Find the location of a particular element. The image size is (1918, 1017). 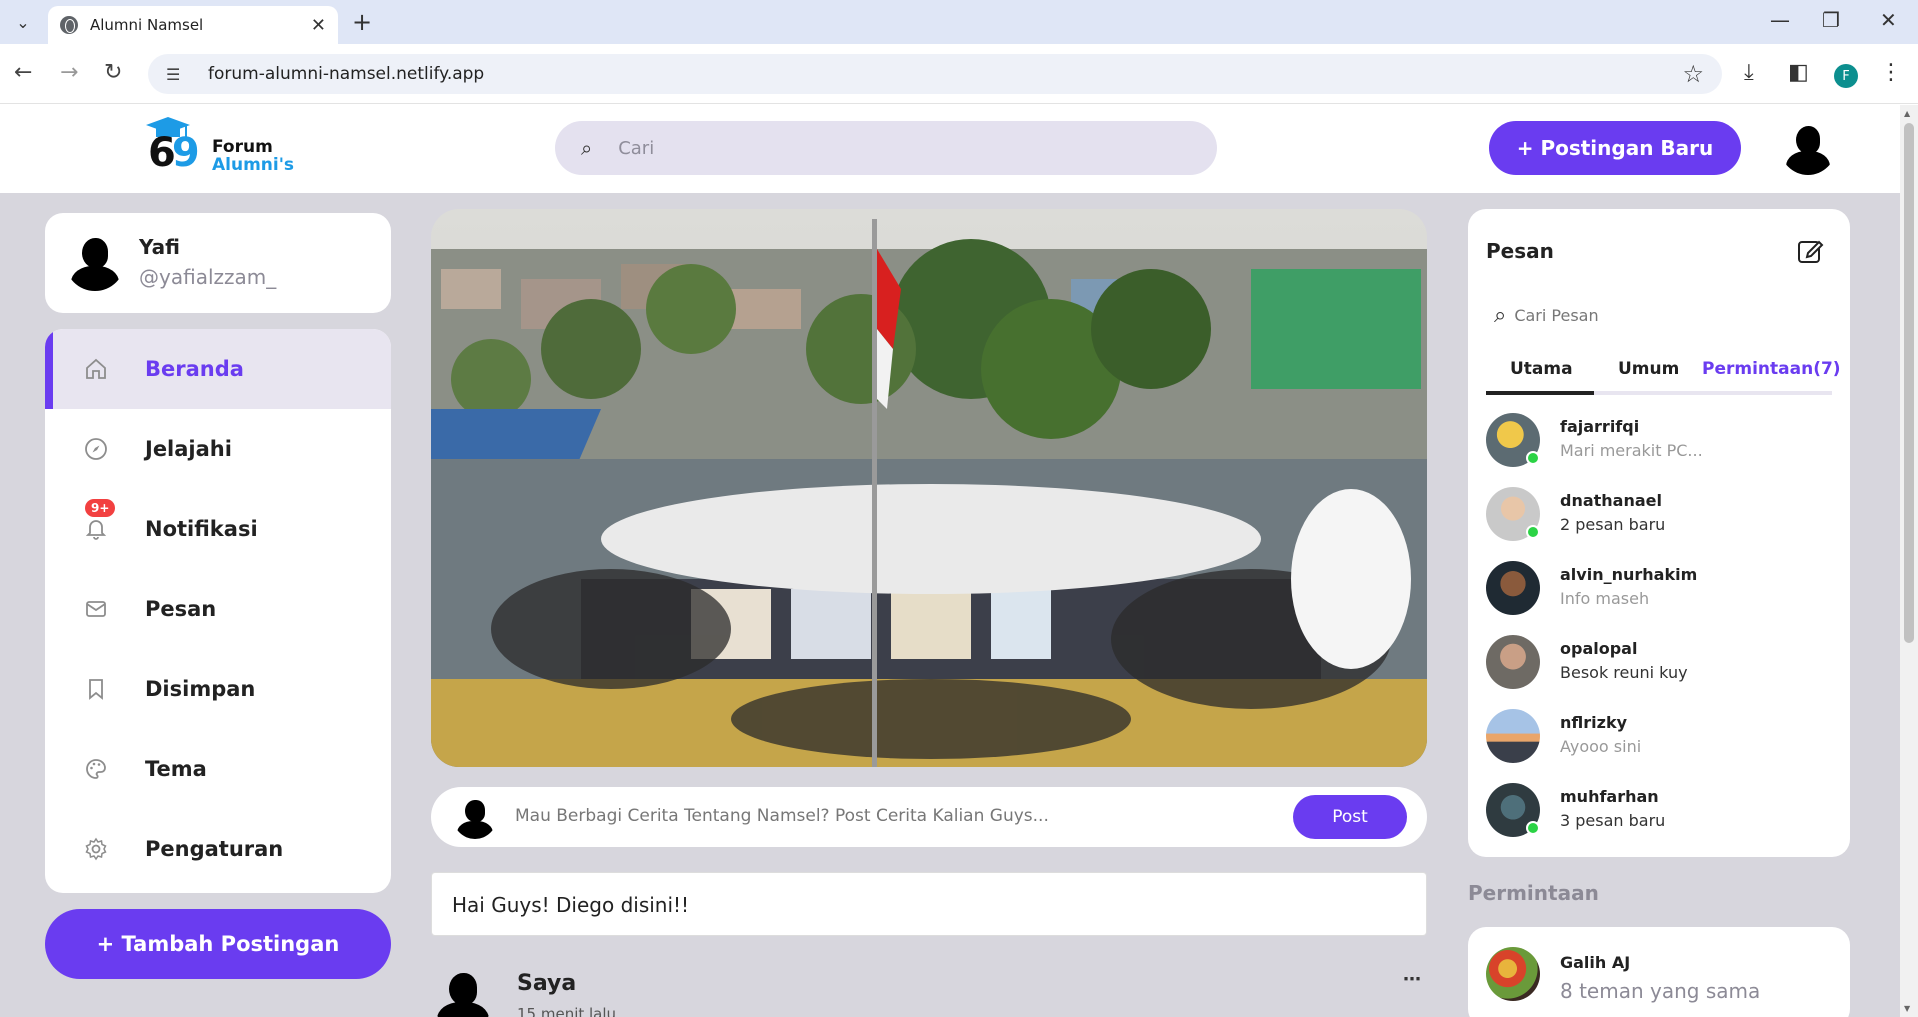

add-post-button: + Tambah Postingan is located at coordinates (218, 944).